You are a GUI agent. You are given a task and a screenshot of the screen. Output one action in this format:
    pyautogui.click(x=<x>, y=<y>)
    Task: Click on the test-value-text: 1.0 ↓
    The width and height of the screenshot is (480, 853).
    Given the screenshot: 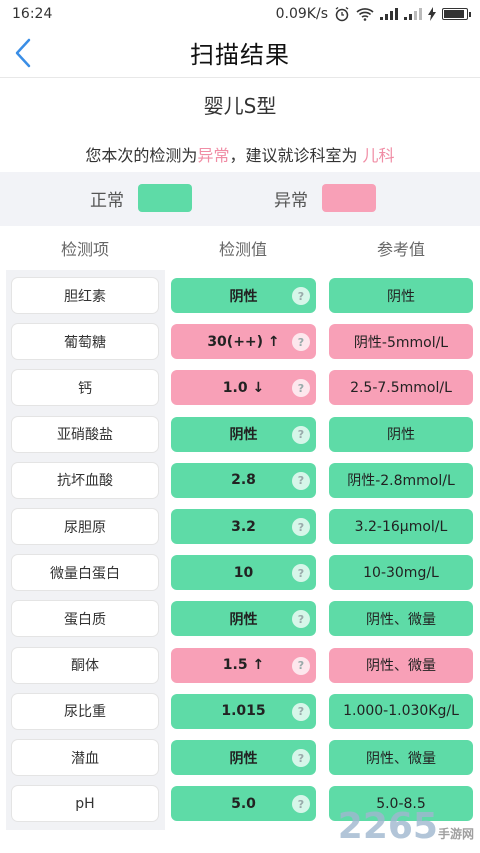 What is the action you would take?
    pyautogui.click(x=243, y=387)
    